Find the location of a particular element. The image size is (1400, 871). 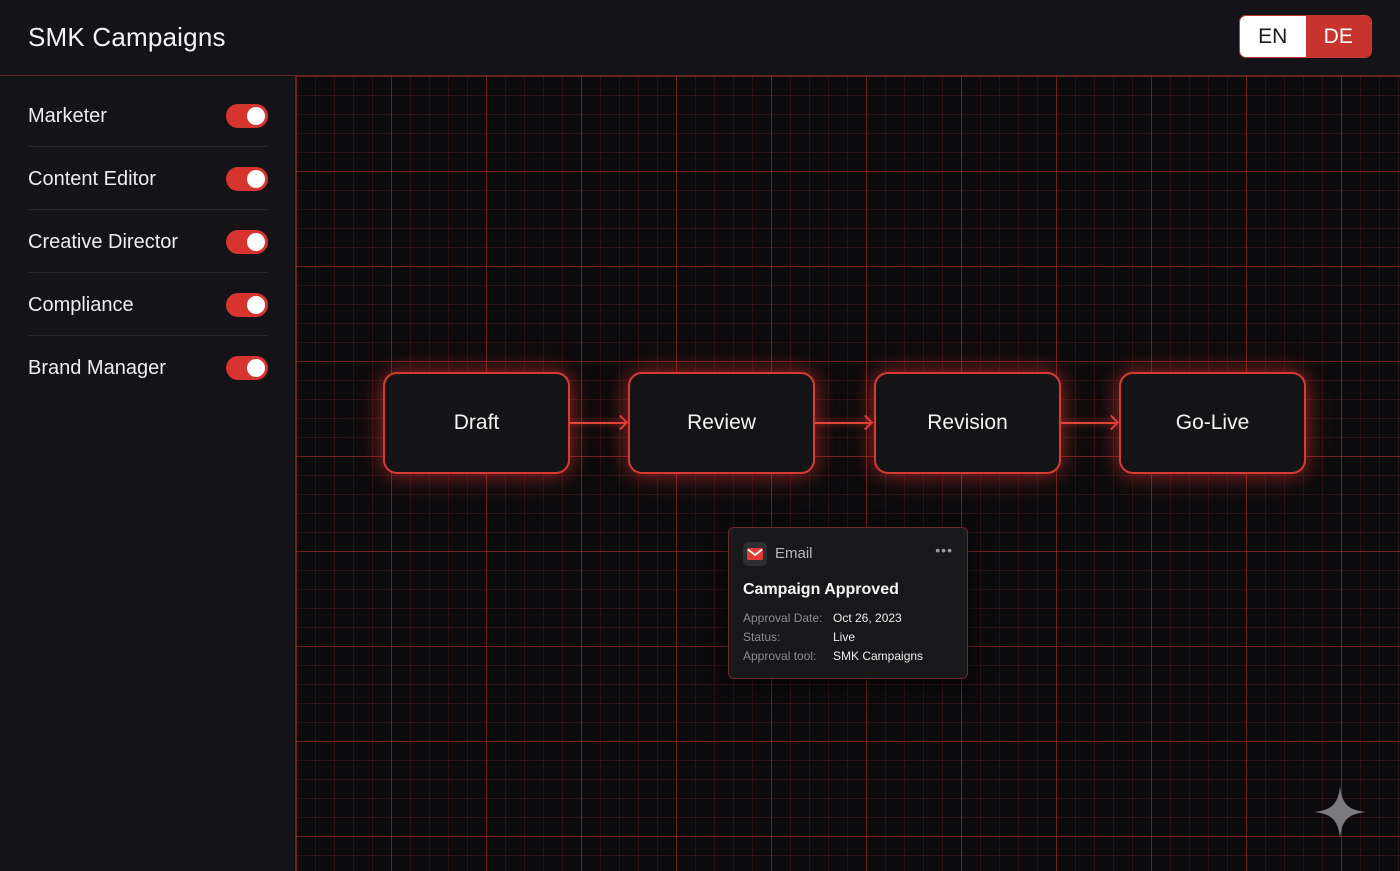

role-toggle-brand-manager is located at coordinates (247, 368).